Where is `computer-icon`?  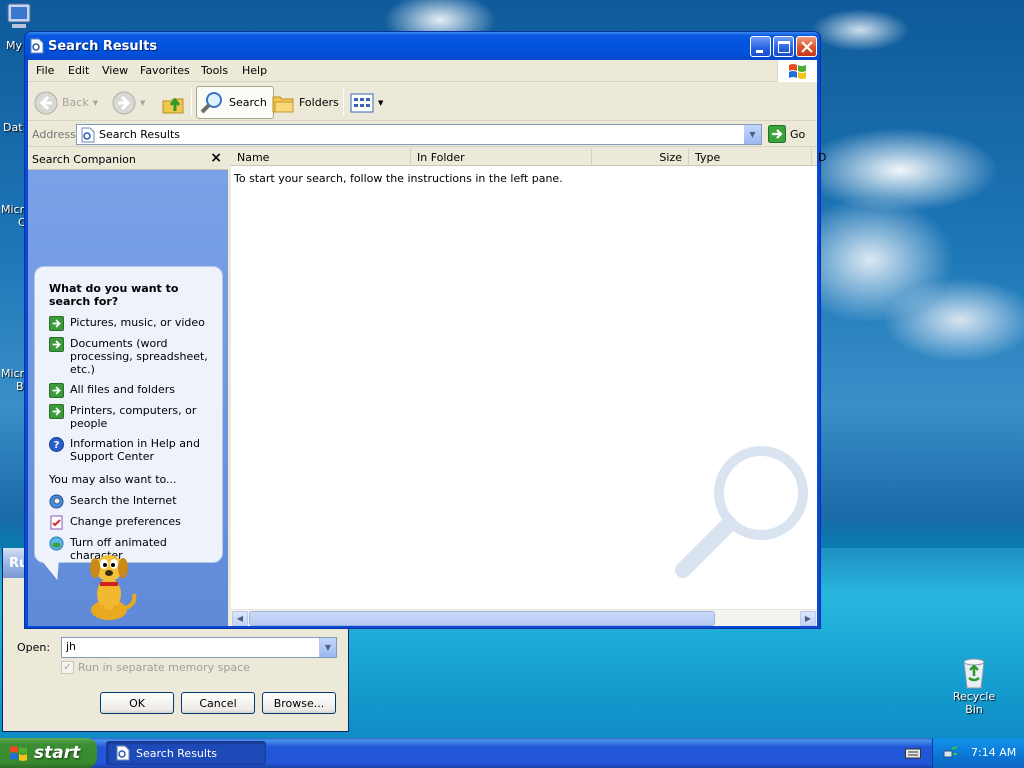
computer-icon is located at coordinates (19, 15).